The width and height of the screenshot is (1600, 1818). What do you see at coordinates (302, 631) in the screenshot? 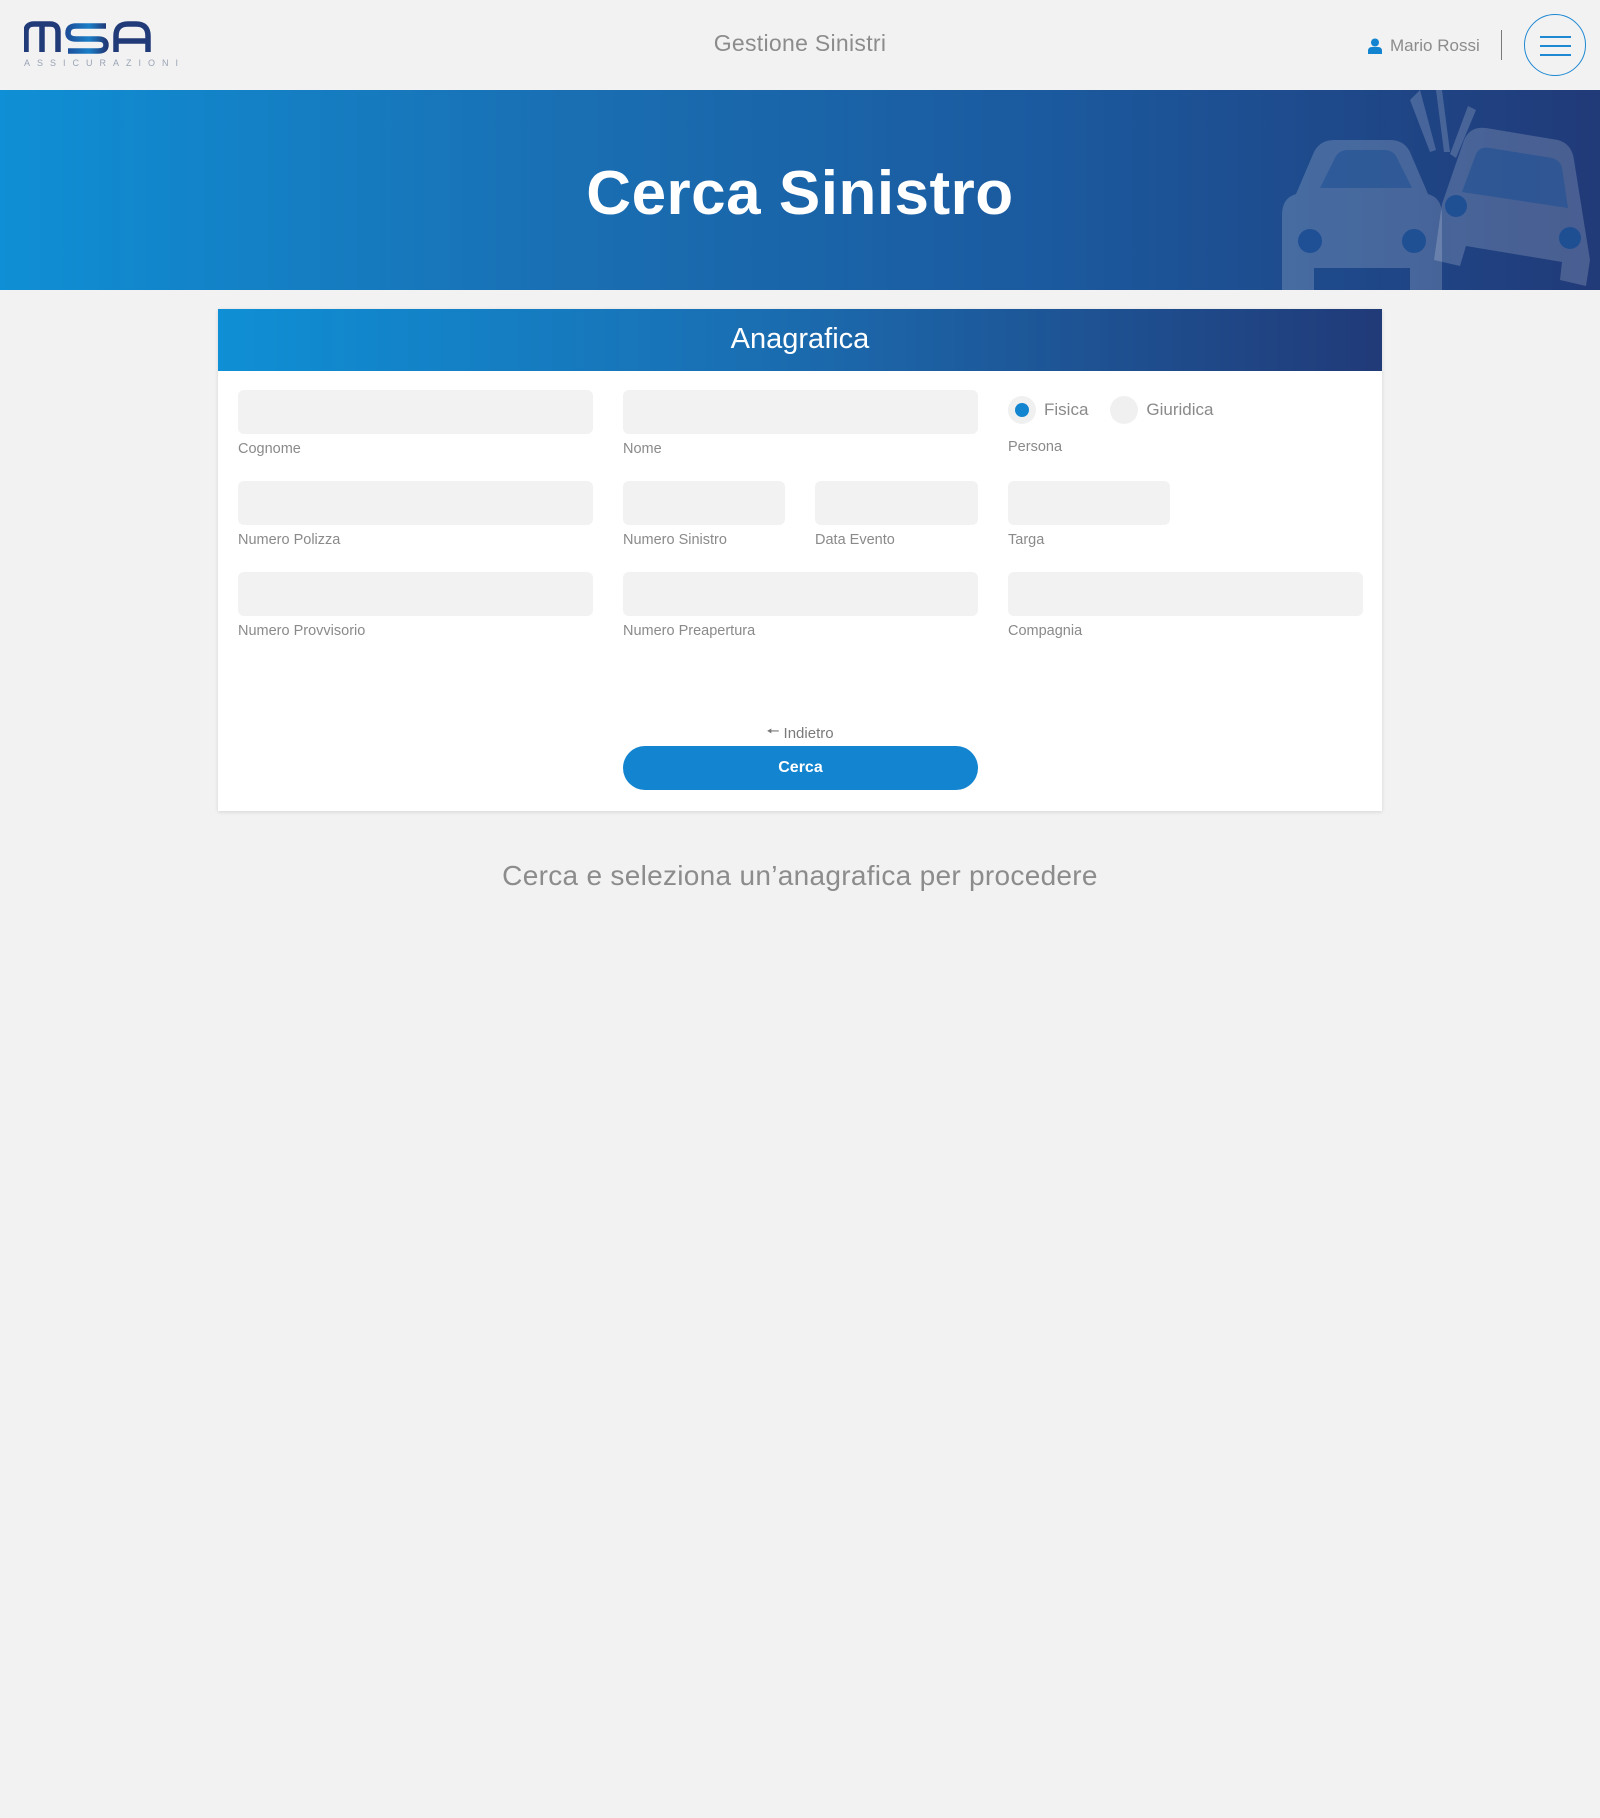
I see `numero-provvisorio-label: Numero Provvisorio` at bounding box center [302, 631].